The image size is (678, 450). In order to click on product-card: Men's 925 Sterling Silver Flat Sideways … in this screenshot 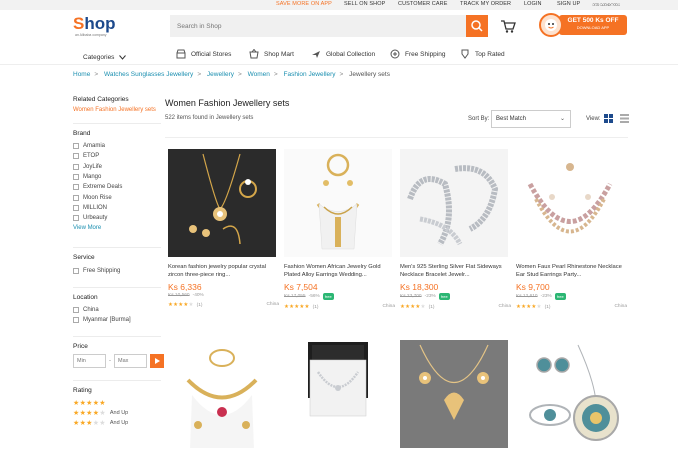, I will do `click(455, 229)`.